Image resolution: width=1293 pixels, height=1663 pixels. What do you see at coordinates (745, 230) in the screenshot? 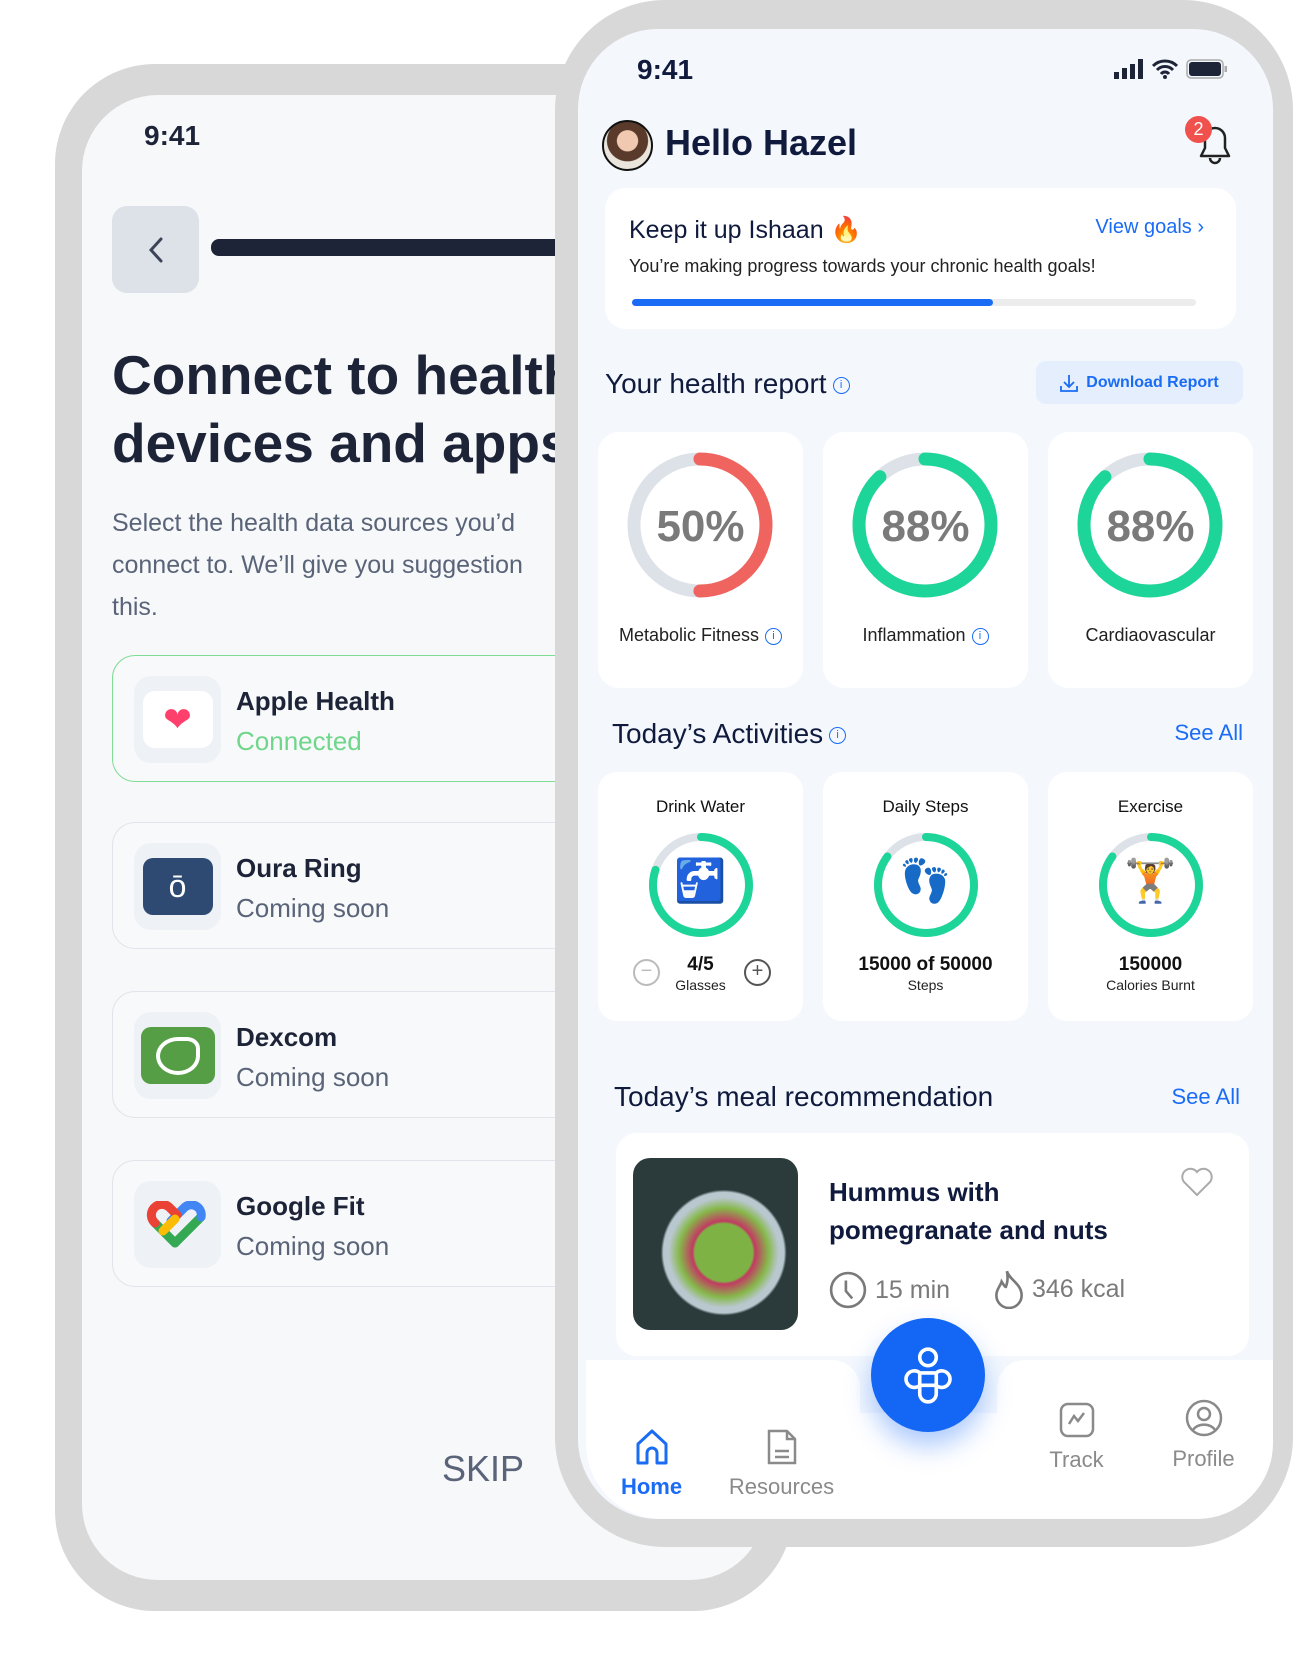
I see `goal-card-title: Keep it up Ishaan 🔥` at bounding box center [745, 230].